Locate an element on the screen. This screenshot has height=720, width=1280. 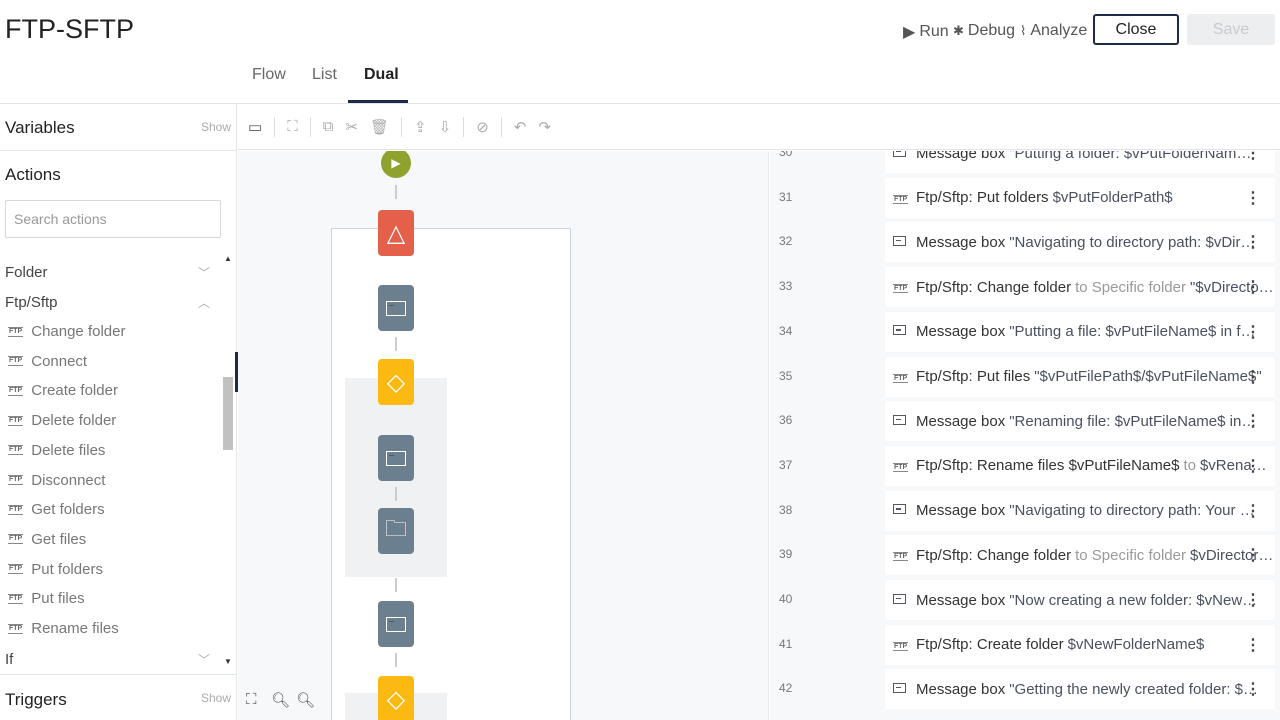
category-ftp-sftp: Ftp/Sftp ︿ is located at coordinates (107, 302).